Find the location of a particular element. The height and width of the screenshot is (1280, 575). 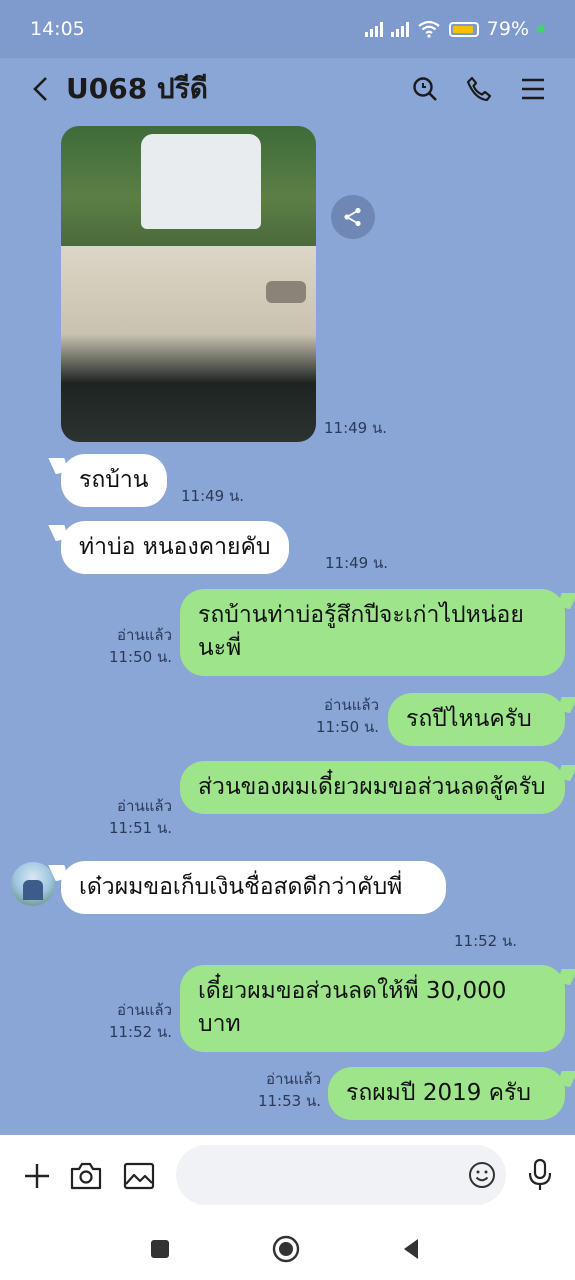

outgoing-message: รถปีไหนครับ is located at coordinates (476, 720).